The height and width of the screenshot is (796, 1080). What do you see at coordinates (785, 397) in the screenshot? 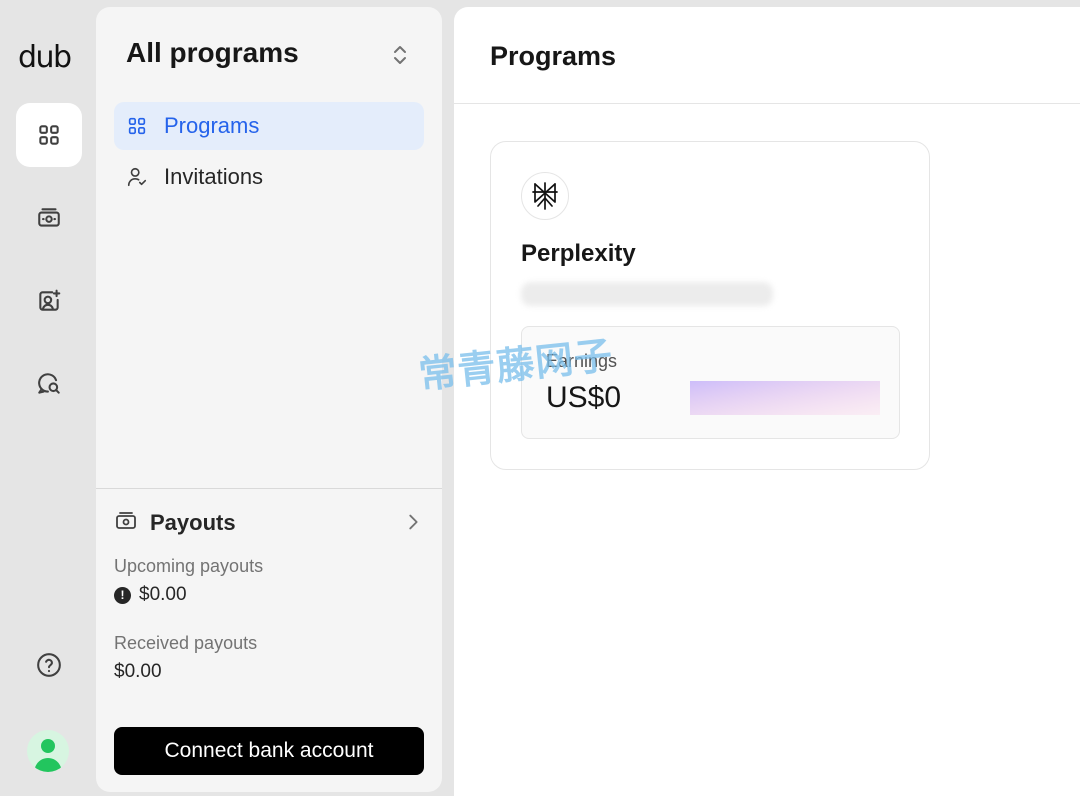
I see `earnings-sparkline` at bounding box center [785, 397].